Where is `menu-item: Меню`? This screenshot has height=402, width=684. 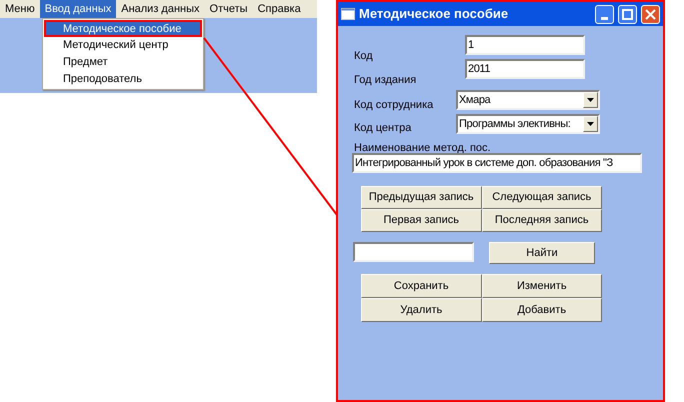 menu-item: Меню is located at coordinates (20, 9).